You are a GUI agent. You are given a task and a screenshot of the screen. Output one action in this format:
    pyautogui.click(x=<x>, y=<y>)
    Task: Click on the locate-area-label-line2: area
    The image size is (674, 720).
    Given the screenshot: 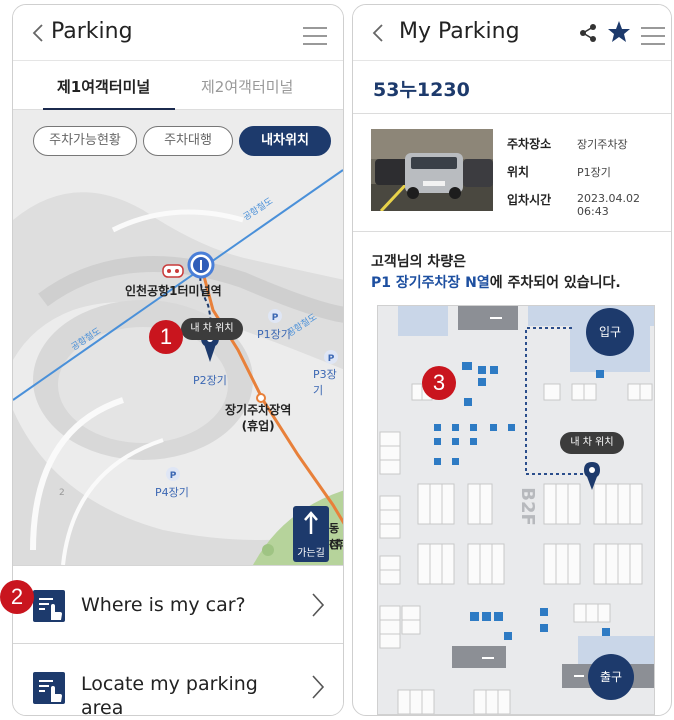 What is the action you would take?
    pyautogui.click(x=102, y=706)
    